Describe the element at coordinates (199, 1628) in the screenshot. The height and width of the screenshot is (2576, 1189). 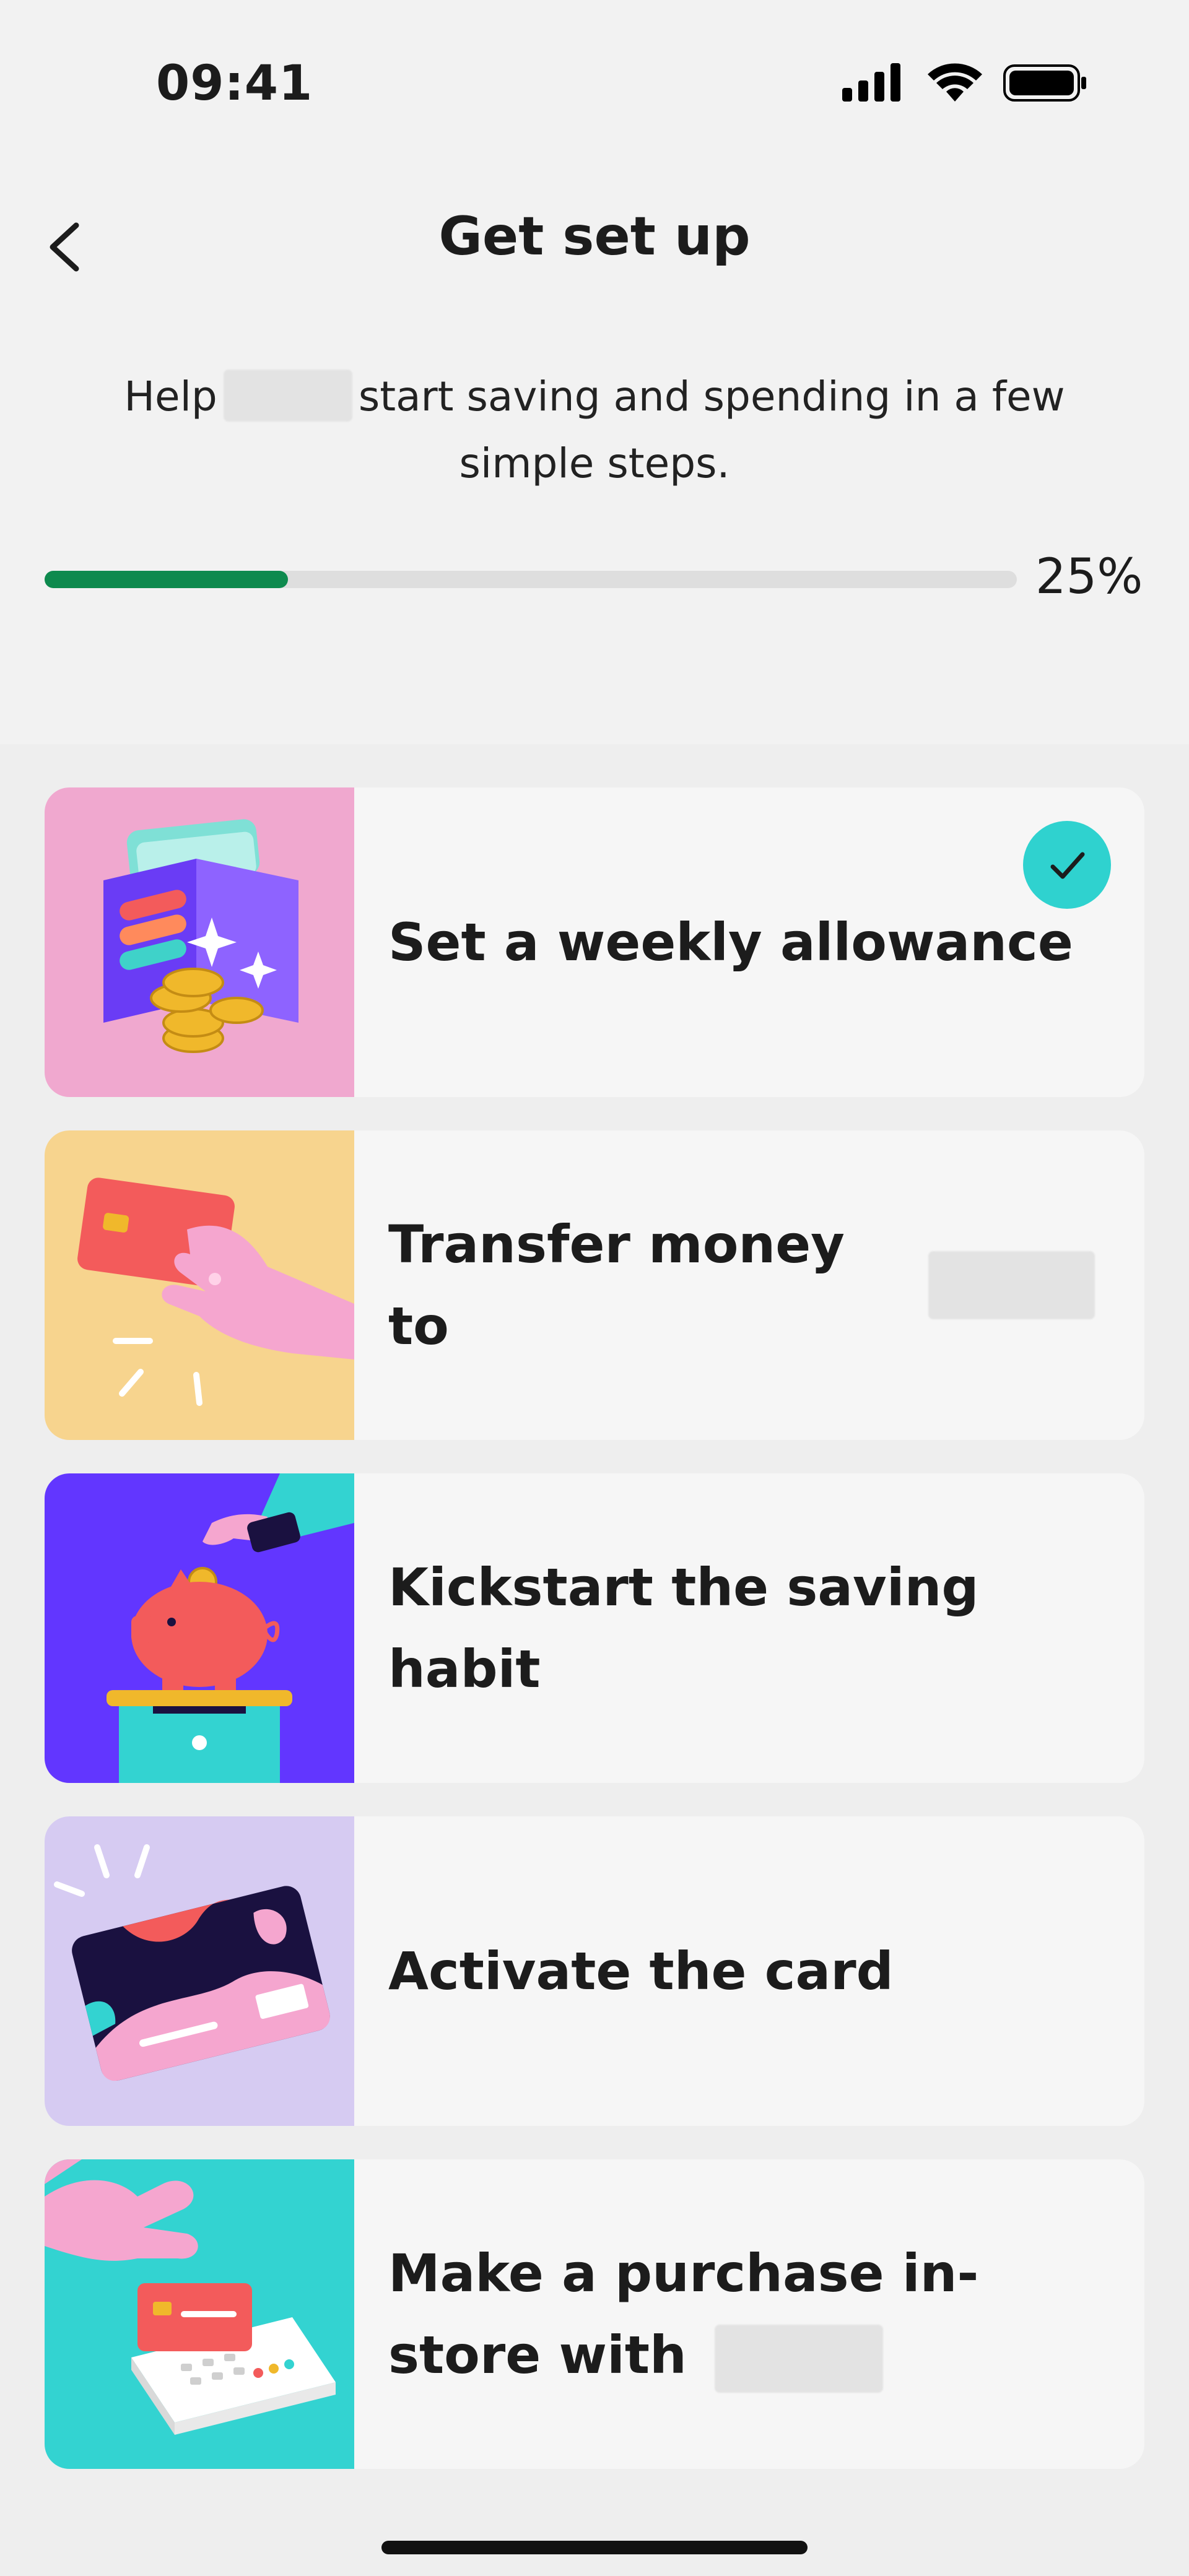
I see `piggy-bank-illustration` at that location.